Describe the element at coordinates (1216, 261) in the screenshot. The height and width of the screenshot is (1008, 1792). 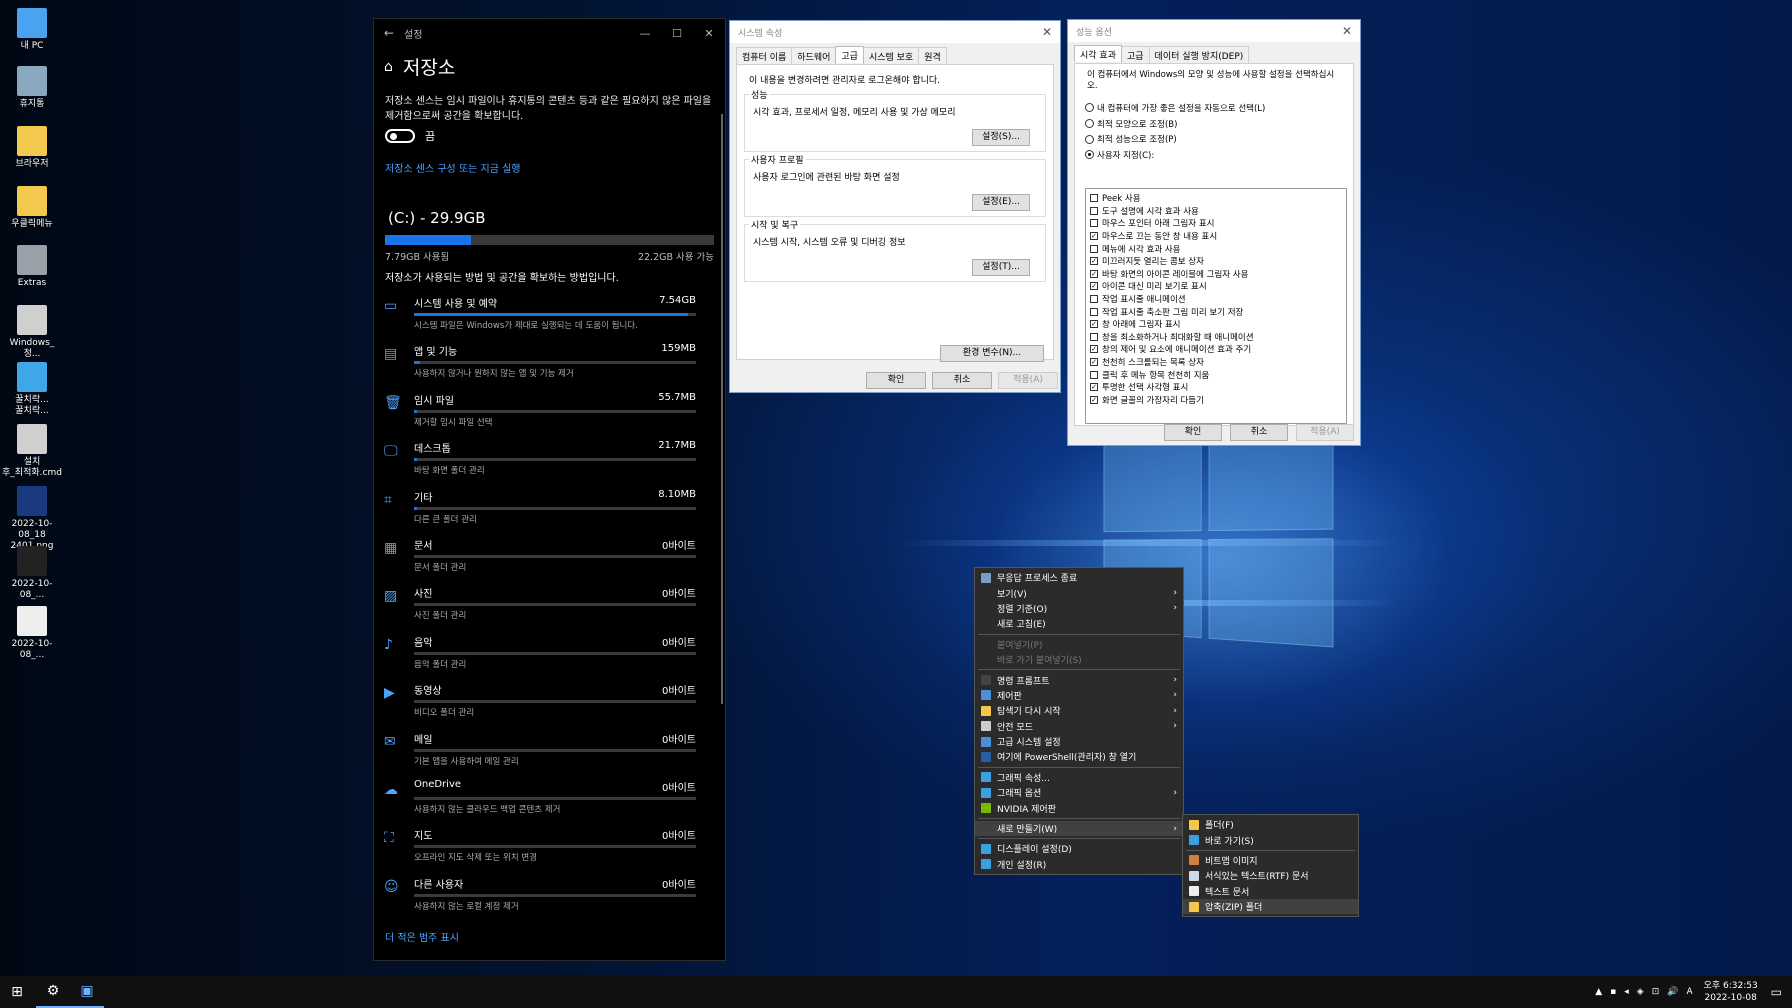
I see `visual-effect-option: ✓ 미끄러지듯 열리는 콤보 상자` at that location.